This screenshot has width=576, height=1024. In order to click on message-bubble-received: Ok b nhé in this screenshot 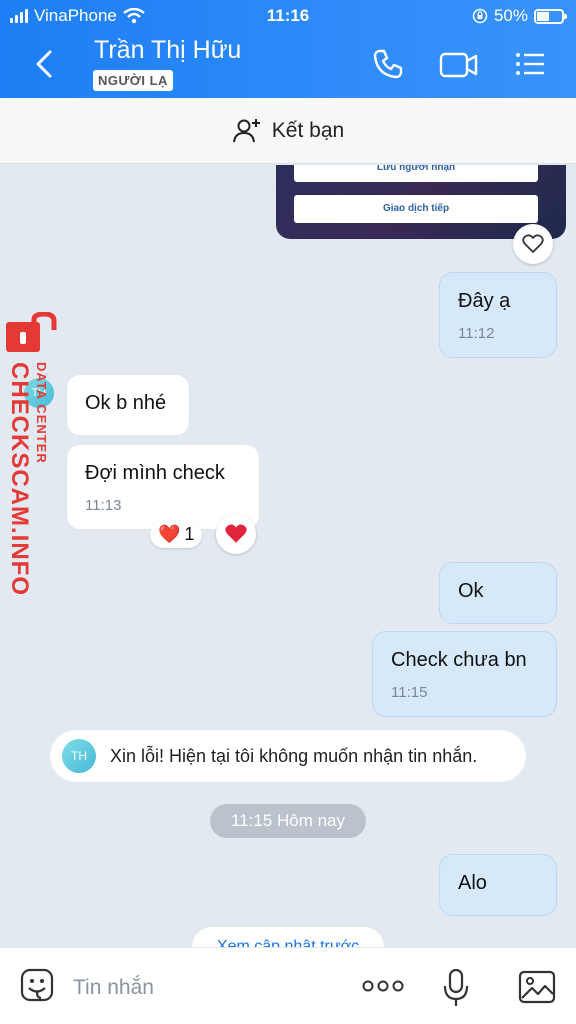, I will do `click(128, 405)`.